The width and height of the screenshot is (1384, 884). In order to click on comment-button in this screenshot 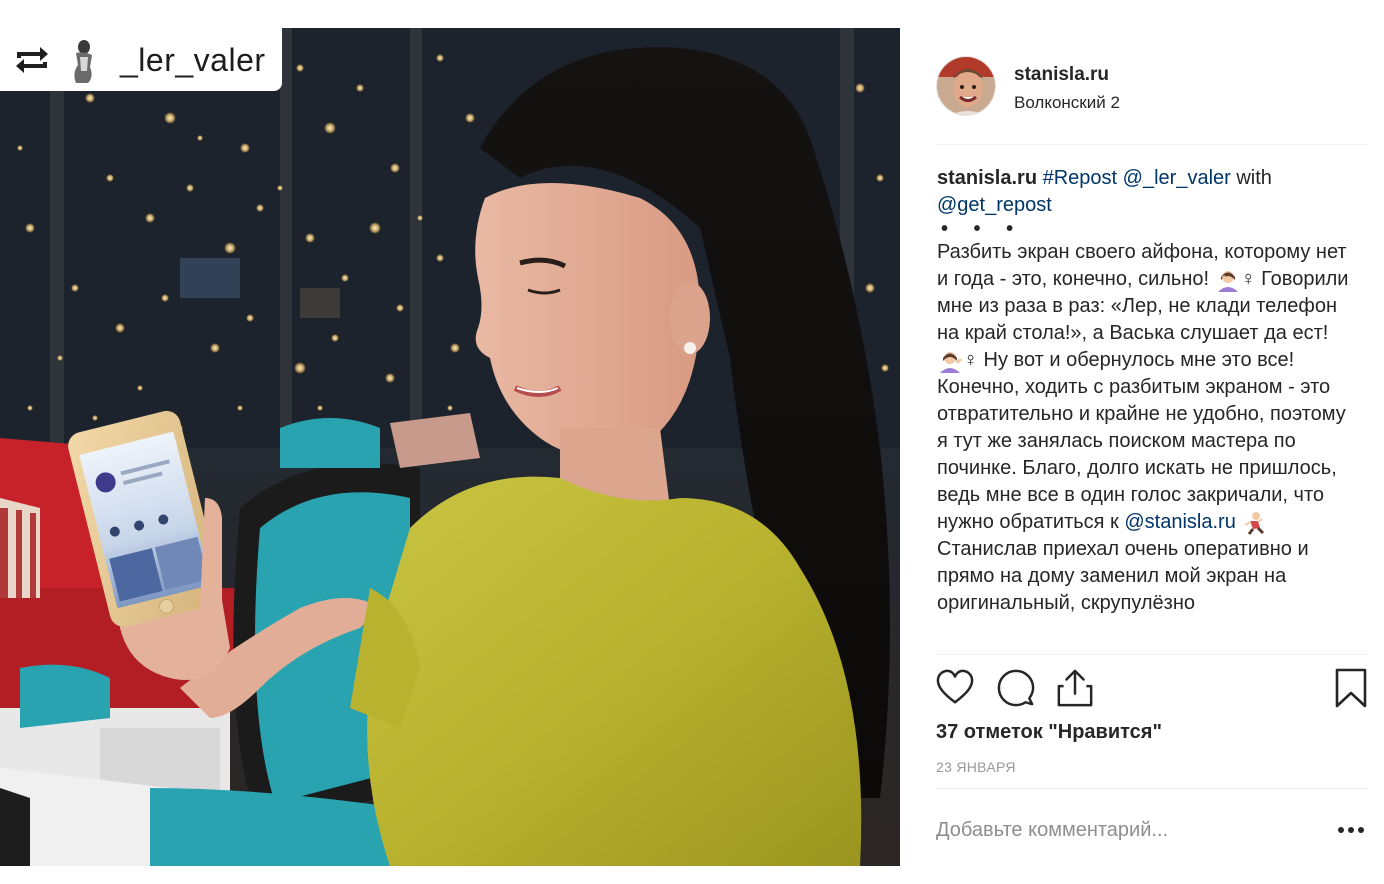, I will do `click(1016, 688)`.